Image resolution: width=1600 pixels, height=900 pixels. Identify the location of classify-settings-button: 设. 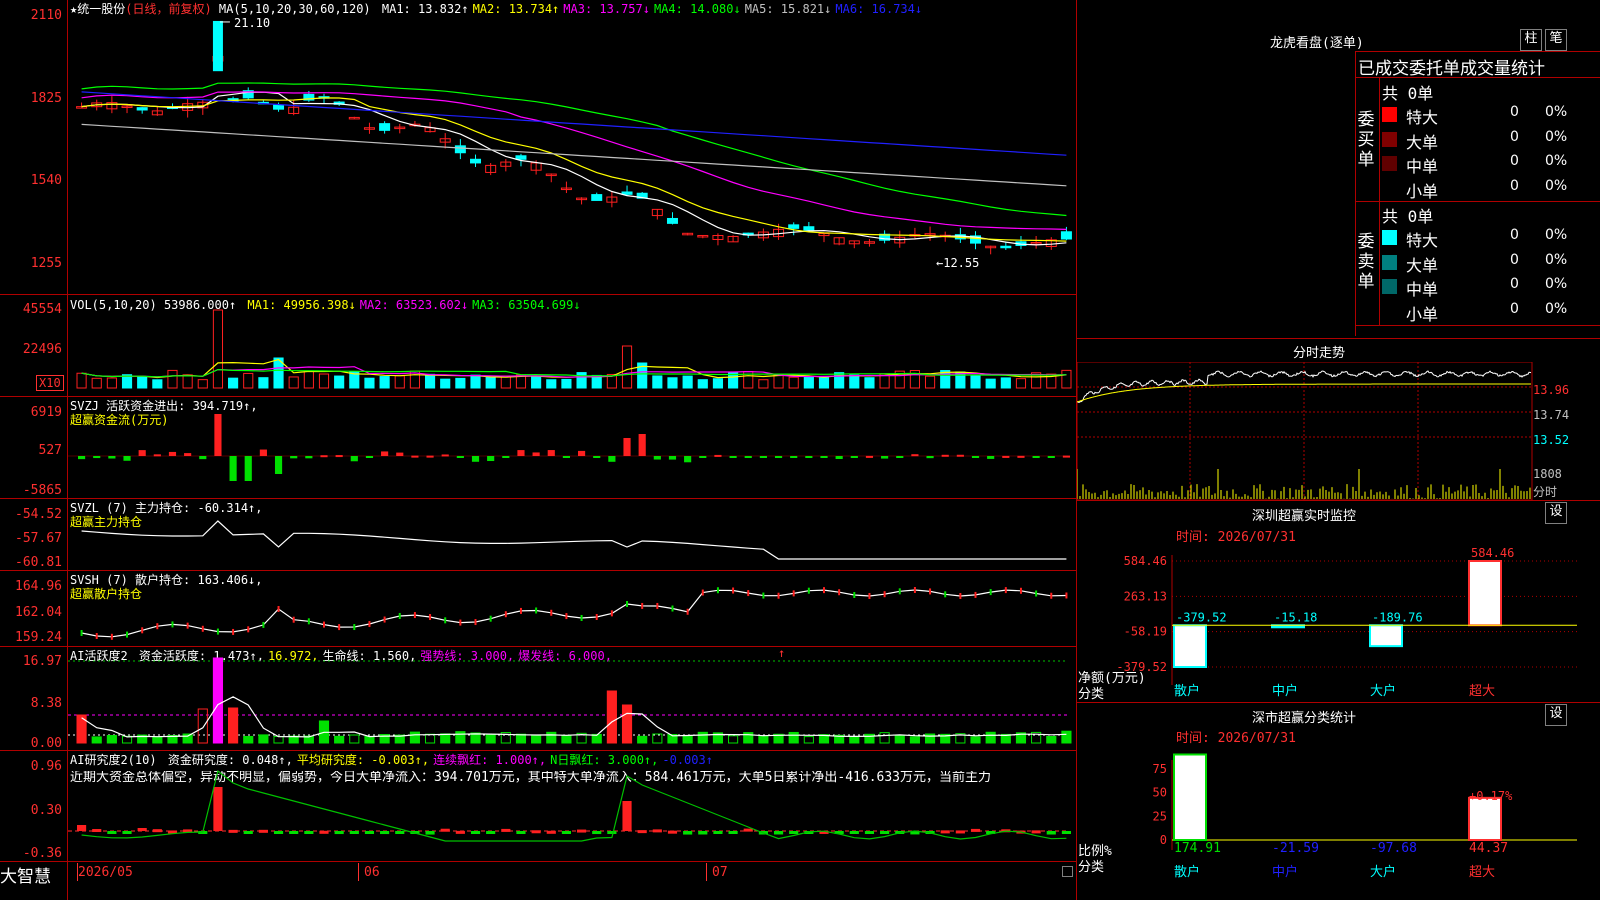
(1556, 715).